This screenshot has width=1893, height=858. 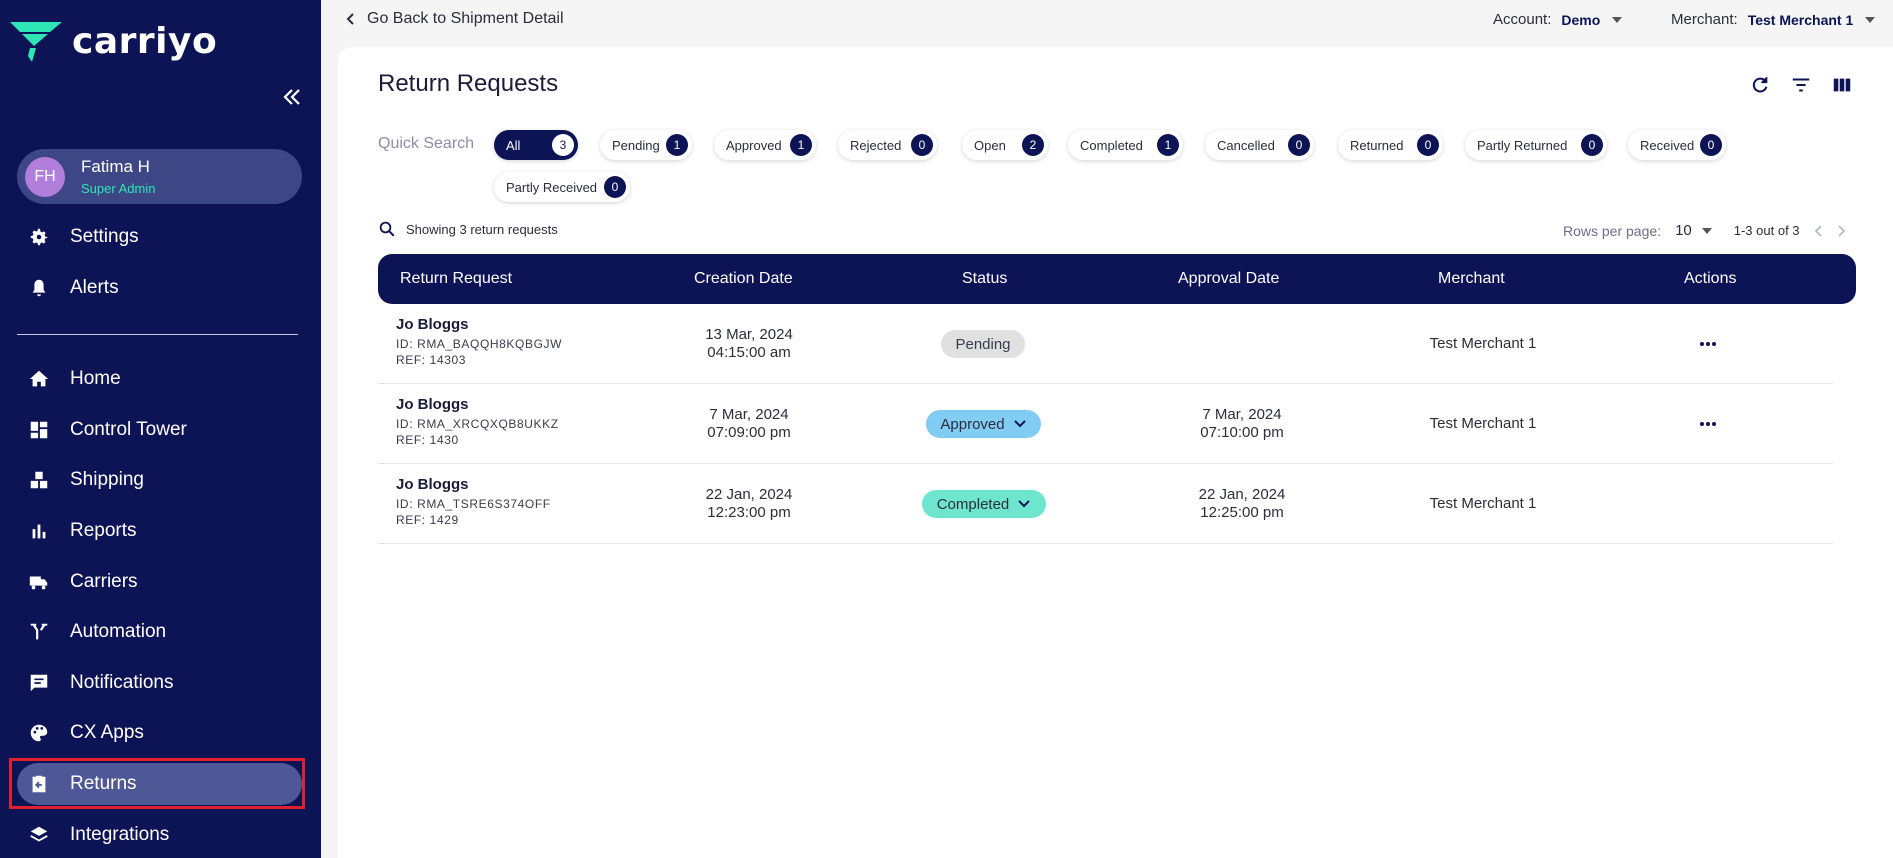 I want to click on filter-icon, so click(x=1802, y=86).